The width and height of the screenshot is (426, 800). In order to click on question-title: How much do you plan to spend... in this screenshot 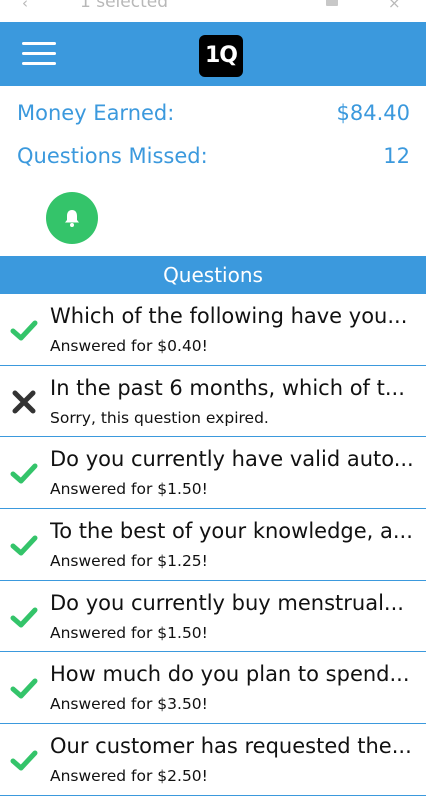, I will do `click(230, 674)`.